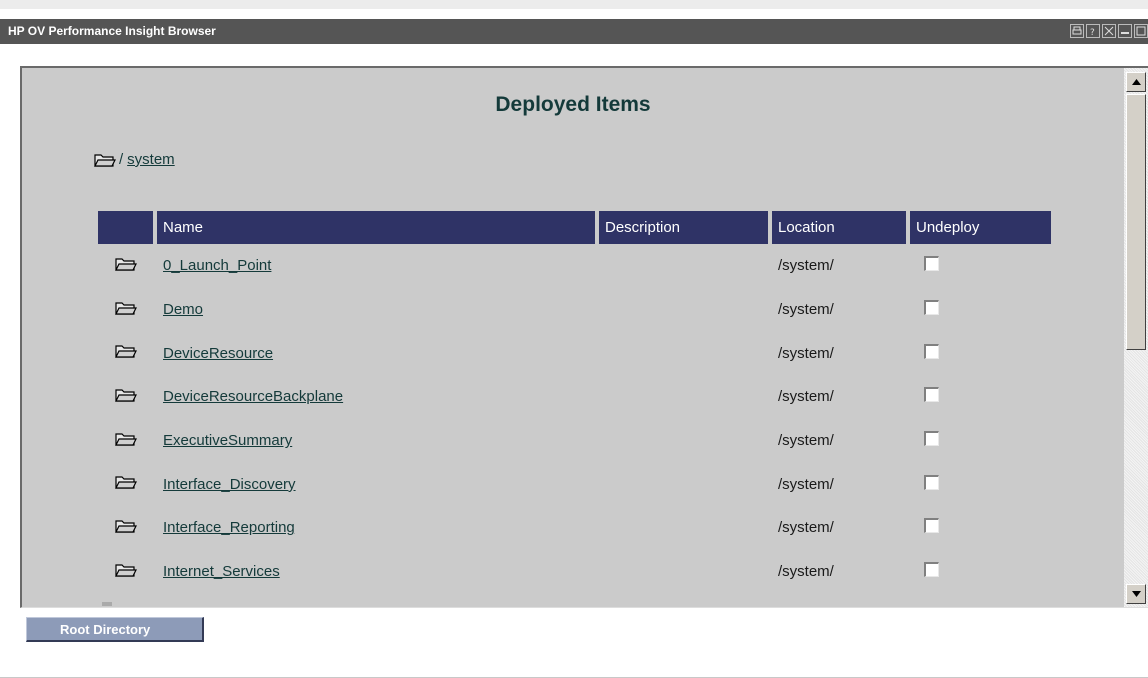 The height and width of the screenshot is (678, 1148). What do you see at coordinates (376, 353) in the screenshot?
I see `row-name-cell: DeviceResource` at bounding box center [376, 353].